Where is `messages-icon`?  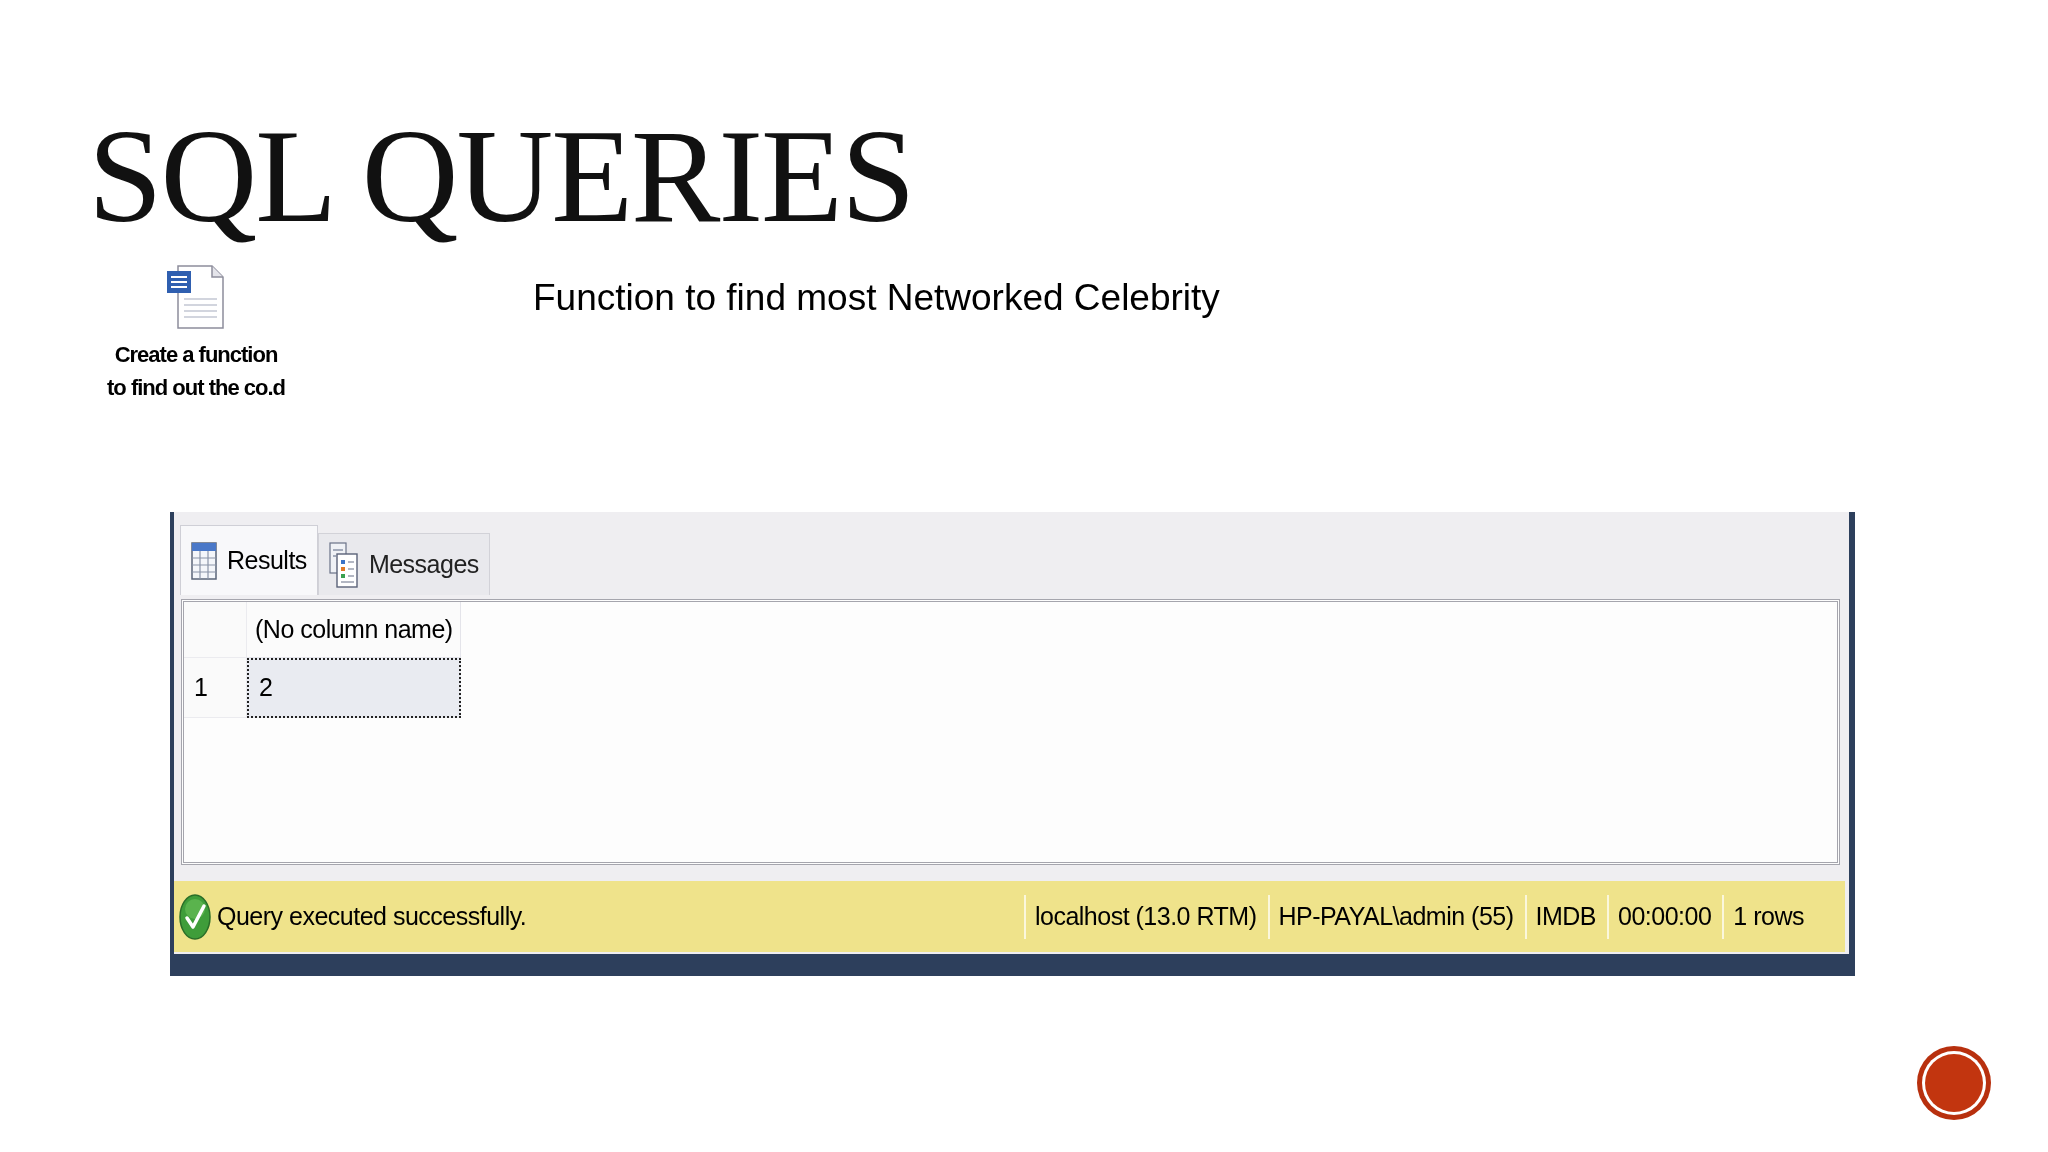 messages-icon is located at coordinates (343, 564).